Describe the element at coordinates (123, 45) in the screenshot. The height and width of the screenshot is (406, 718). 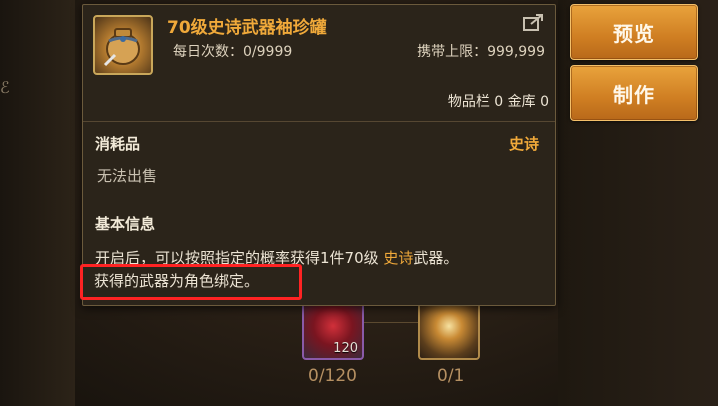
I see `pouch-jar-icon` at that location.